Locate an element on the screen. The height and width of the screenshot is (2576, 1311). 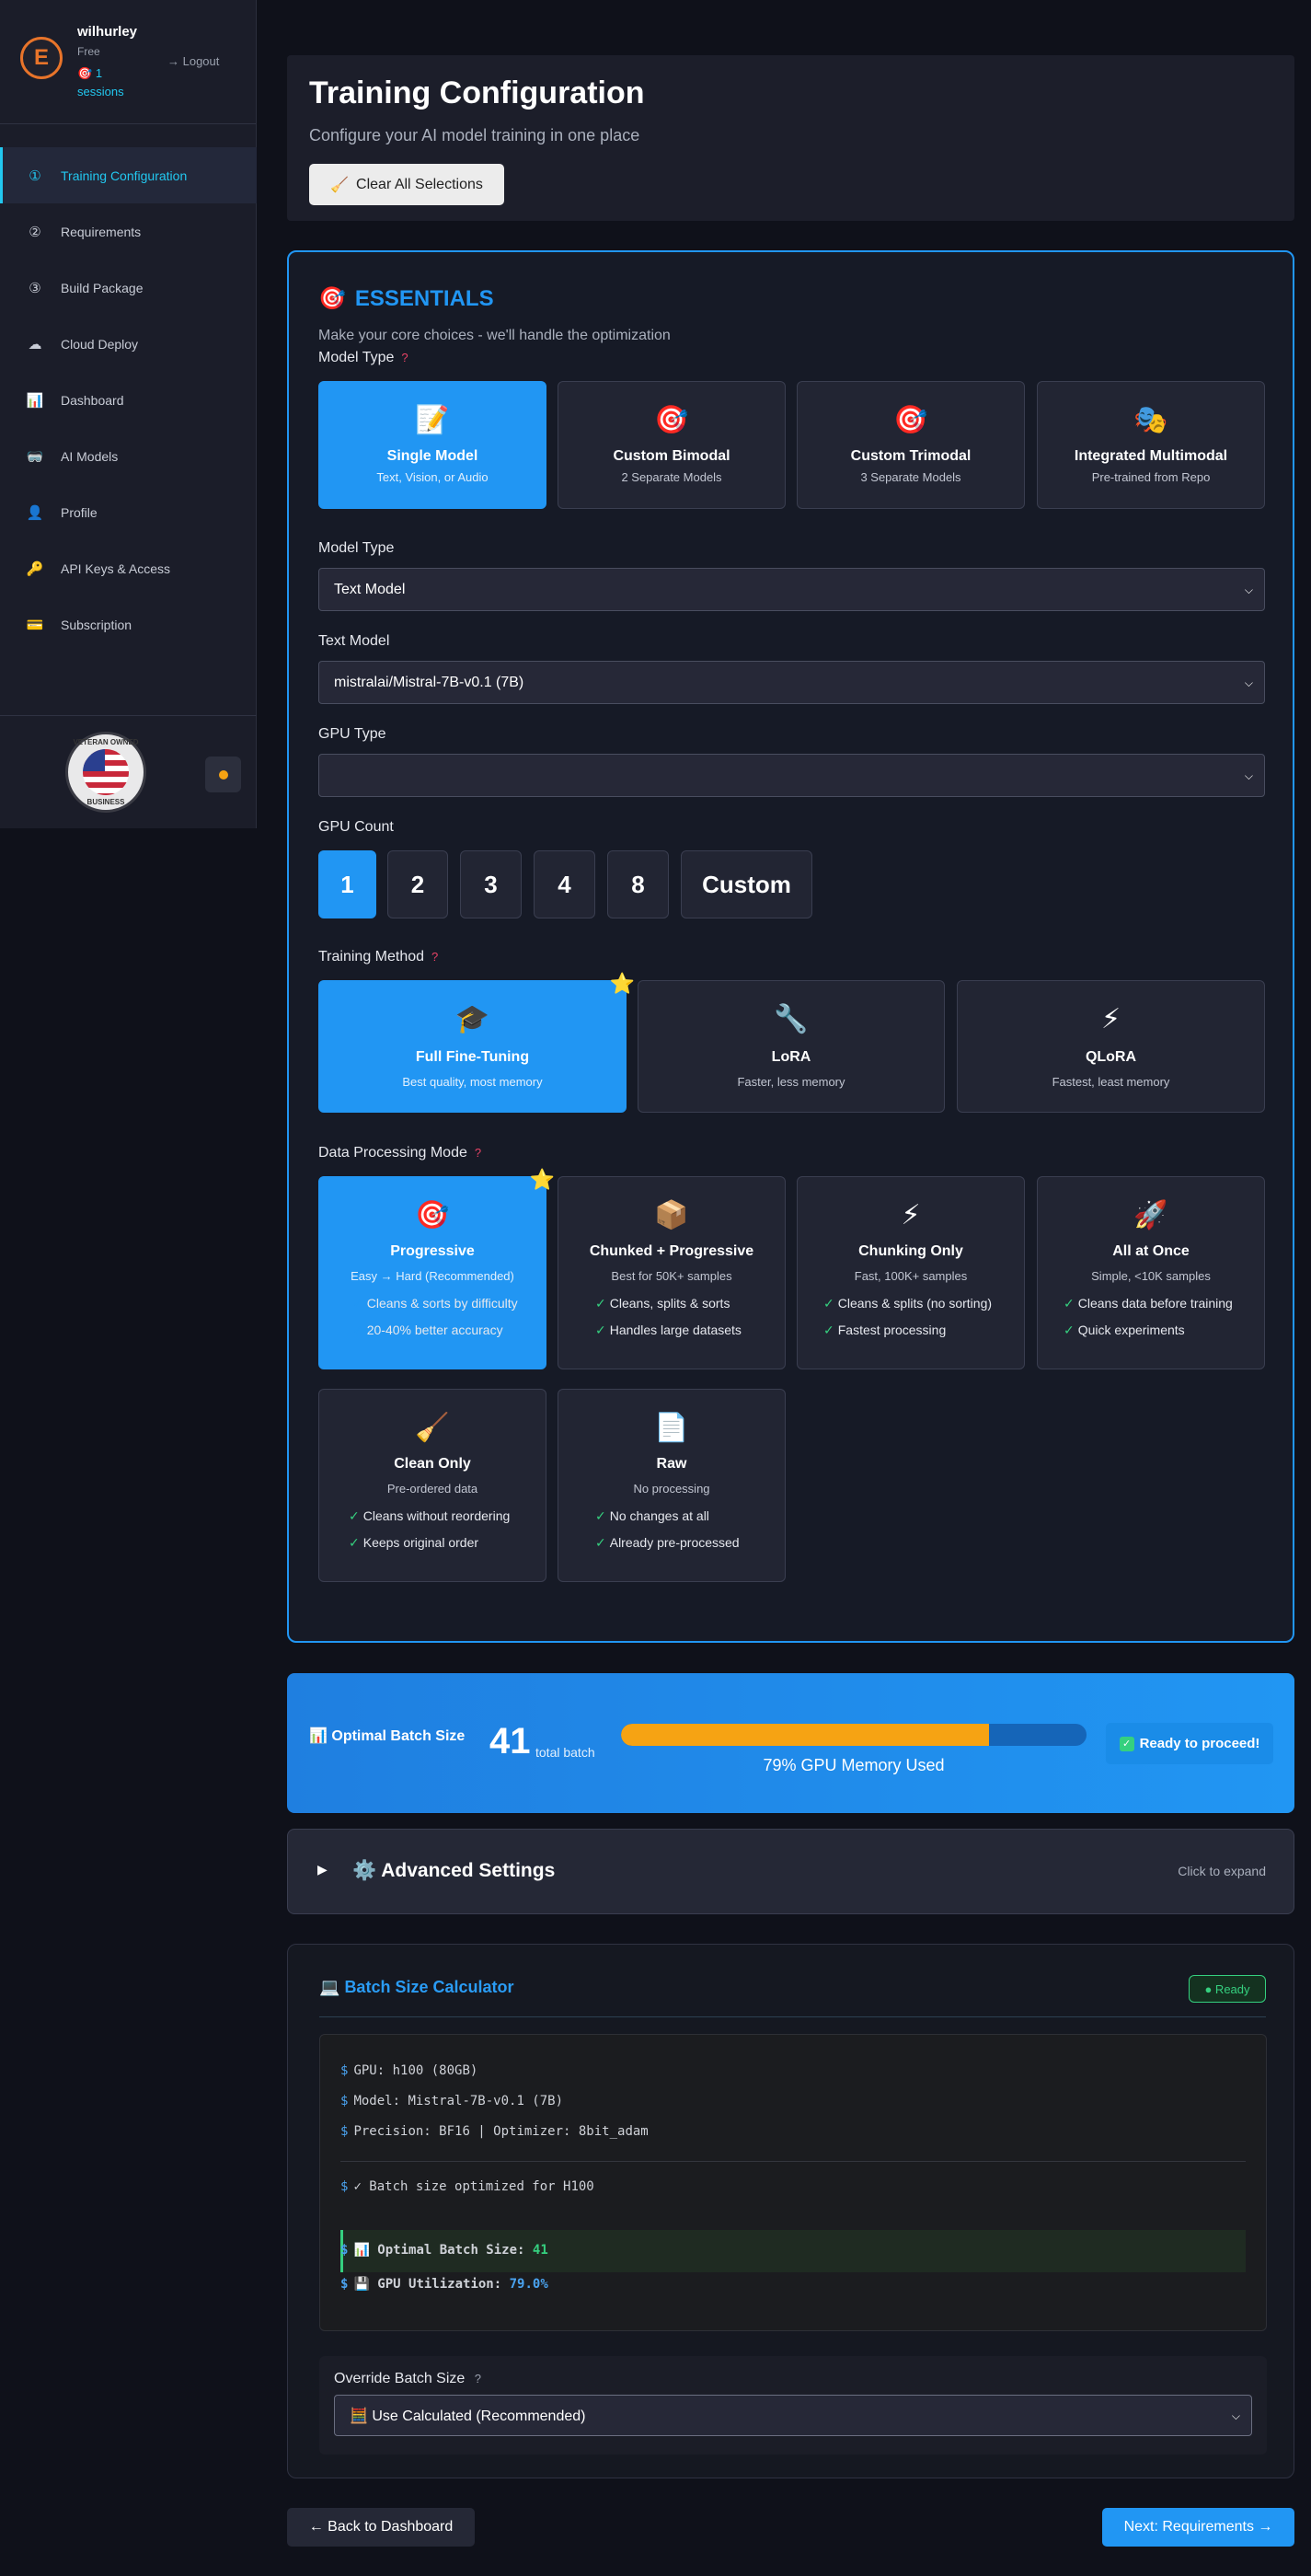
star-icon: ⭐ is located at coordinates (622, 984).